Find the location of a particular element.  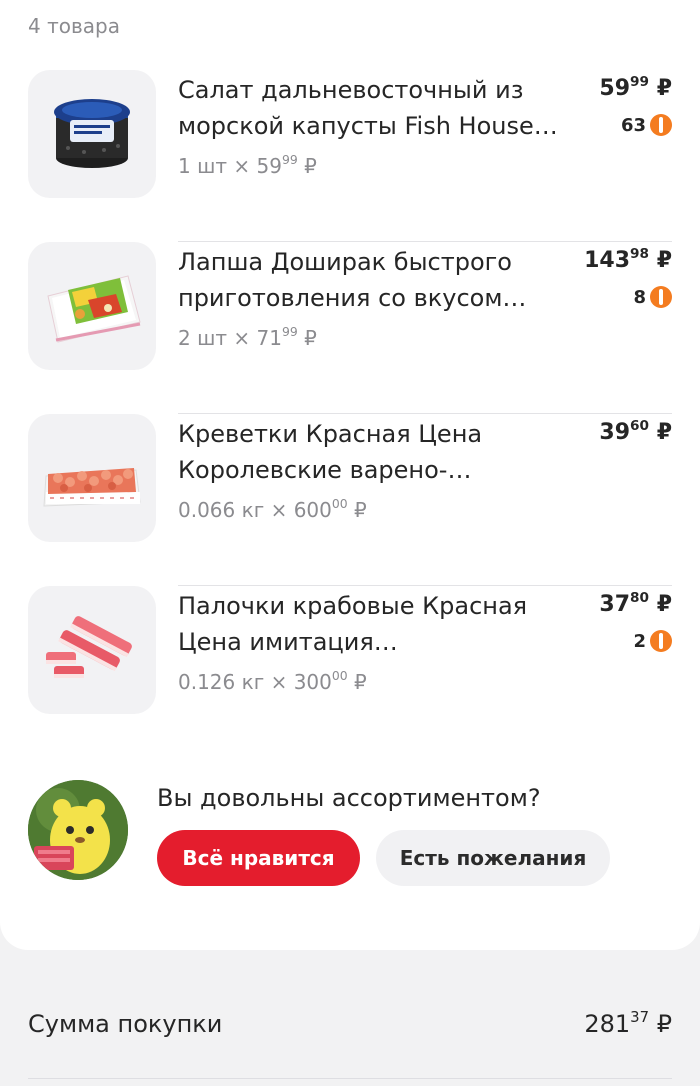

item-quantity: 0.126 кг × 30000 ₽ is located at coordinates (272, 681).